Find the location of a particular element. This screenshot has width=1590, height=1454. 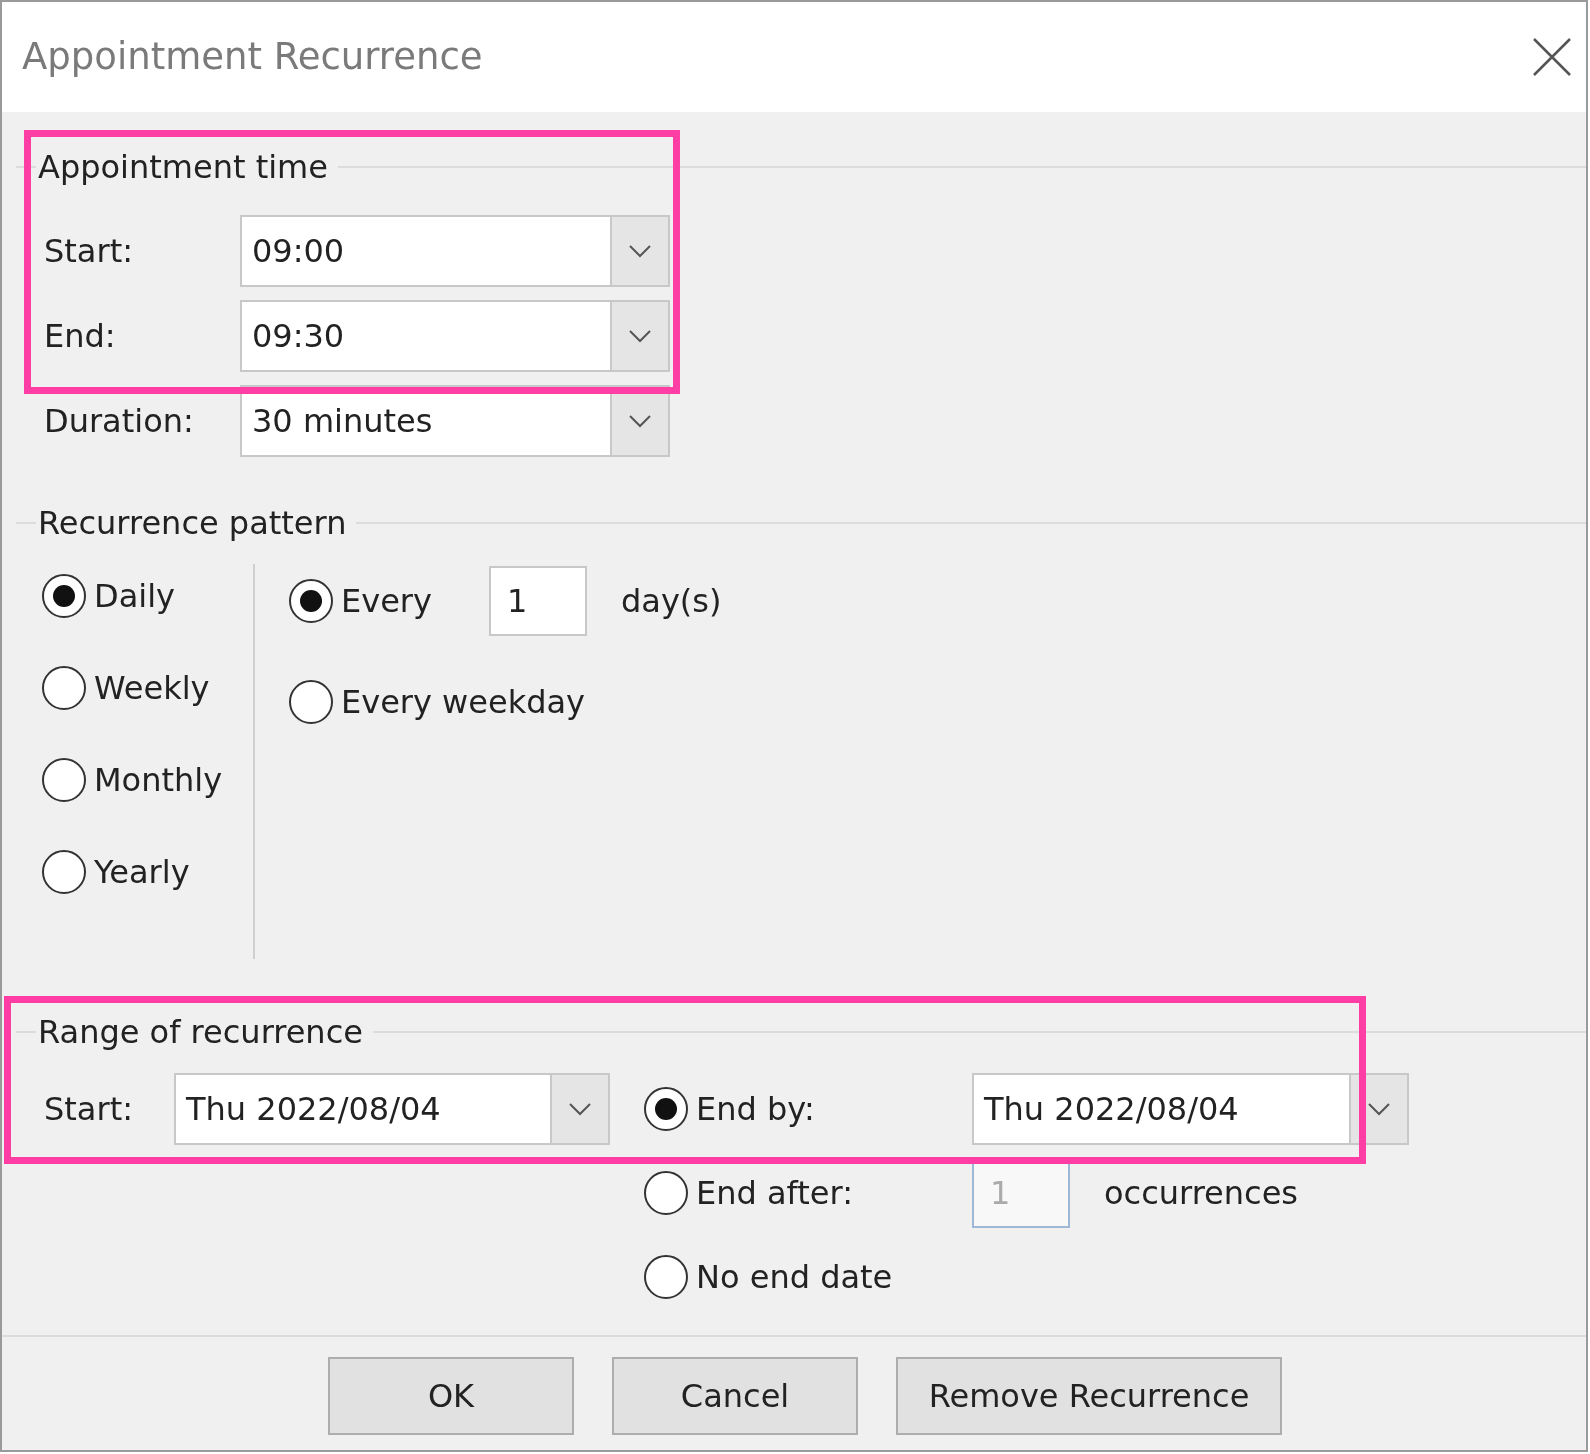

group-title: Appointment time is located at coordinates (183, 167).